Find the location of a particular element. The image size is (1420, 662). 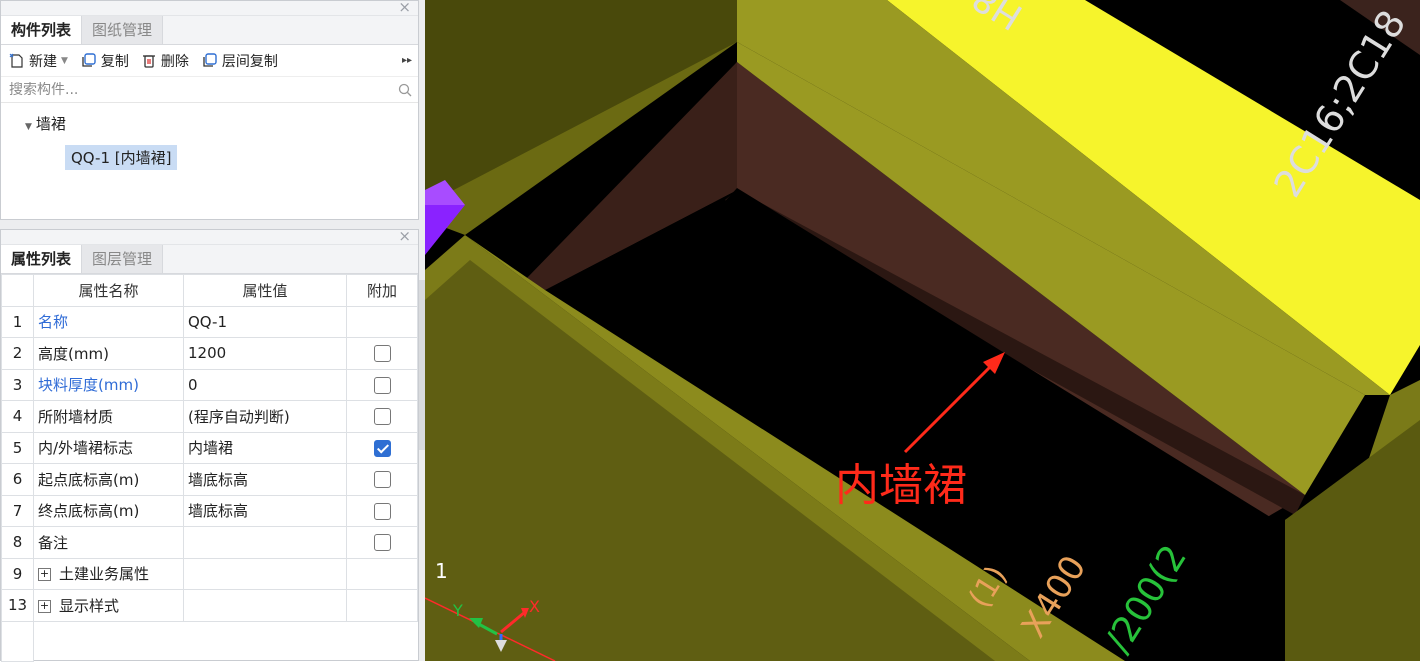

property-value: 1200 is located at coordinates (265, 353).